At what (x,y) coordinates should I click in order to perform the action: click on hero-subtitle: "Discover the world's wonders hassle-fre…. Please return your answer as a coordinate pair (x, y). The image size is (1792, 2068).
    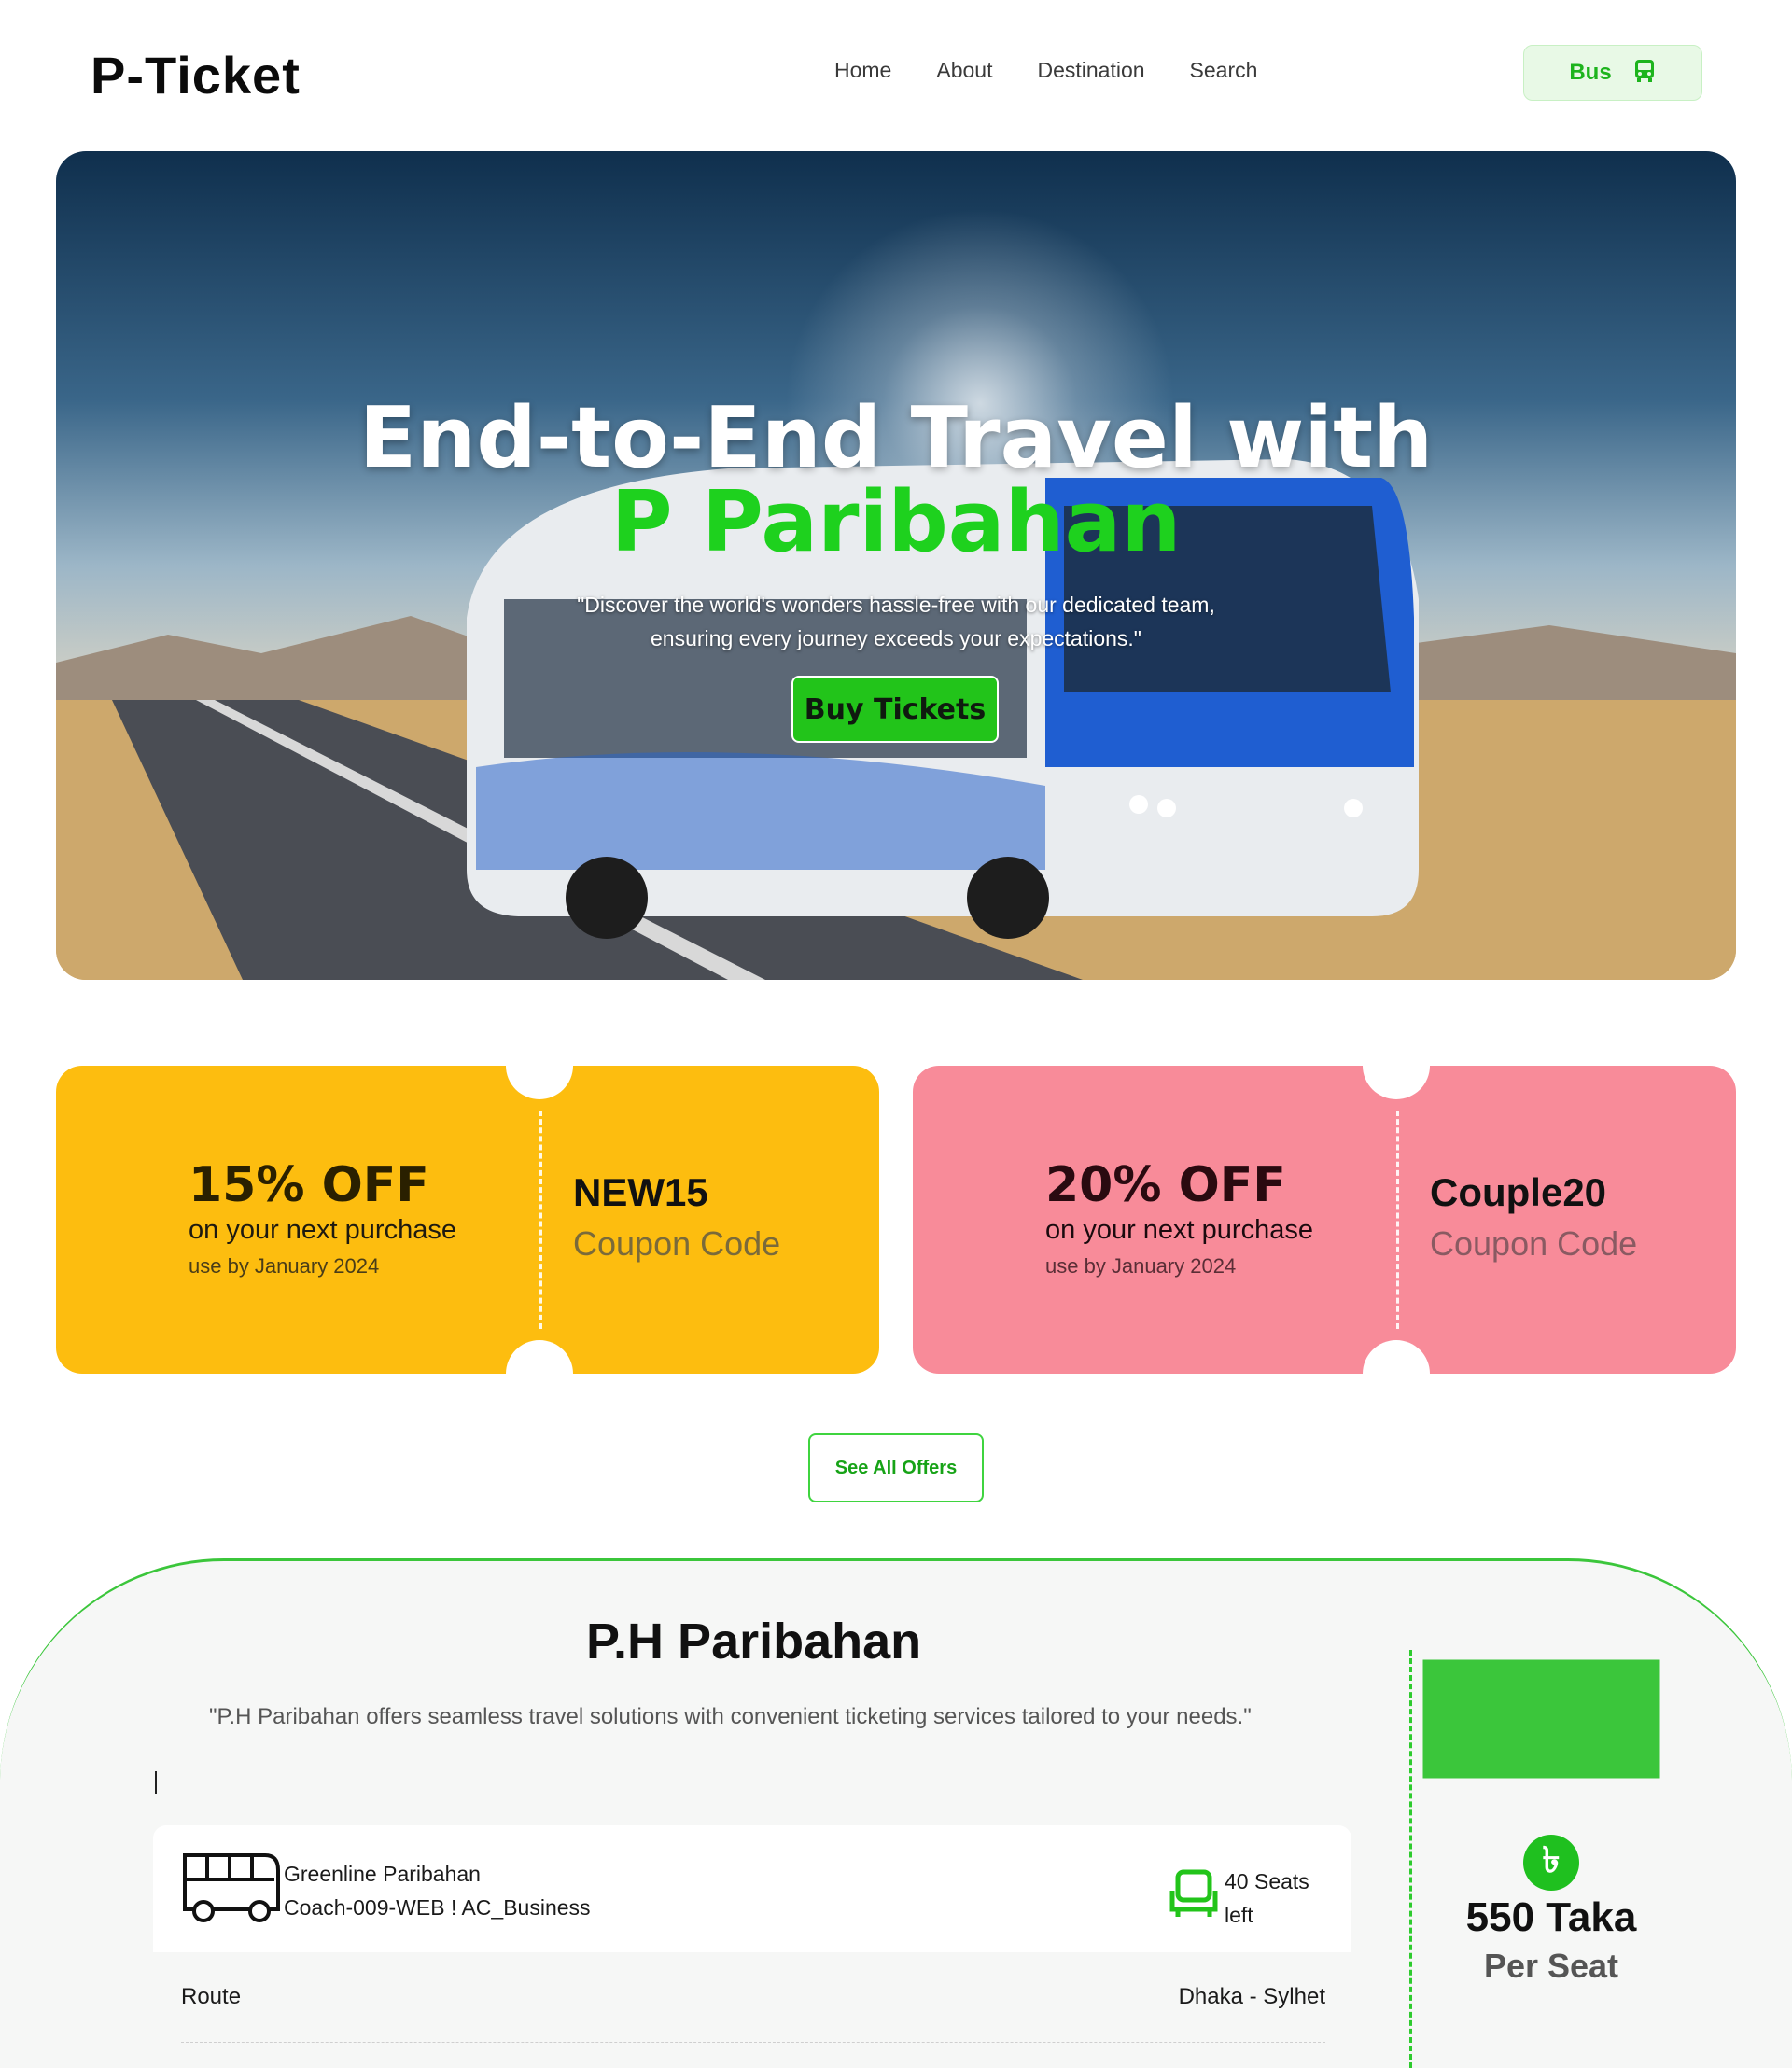
    Looking at the image, I should click on (896, 621).